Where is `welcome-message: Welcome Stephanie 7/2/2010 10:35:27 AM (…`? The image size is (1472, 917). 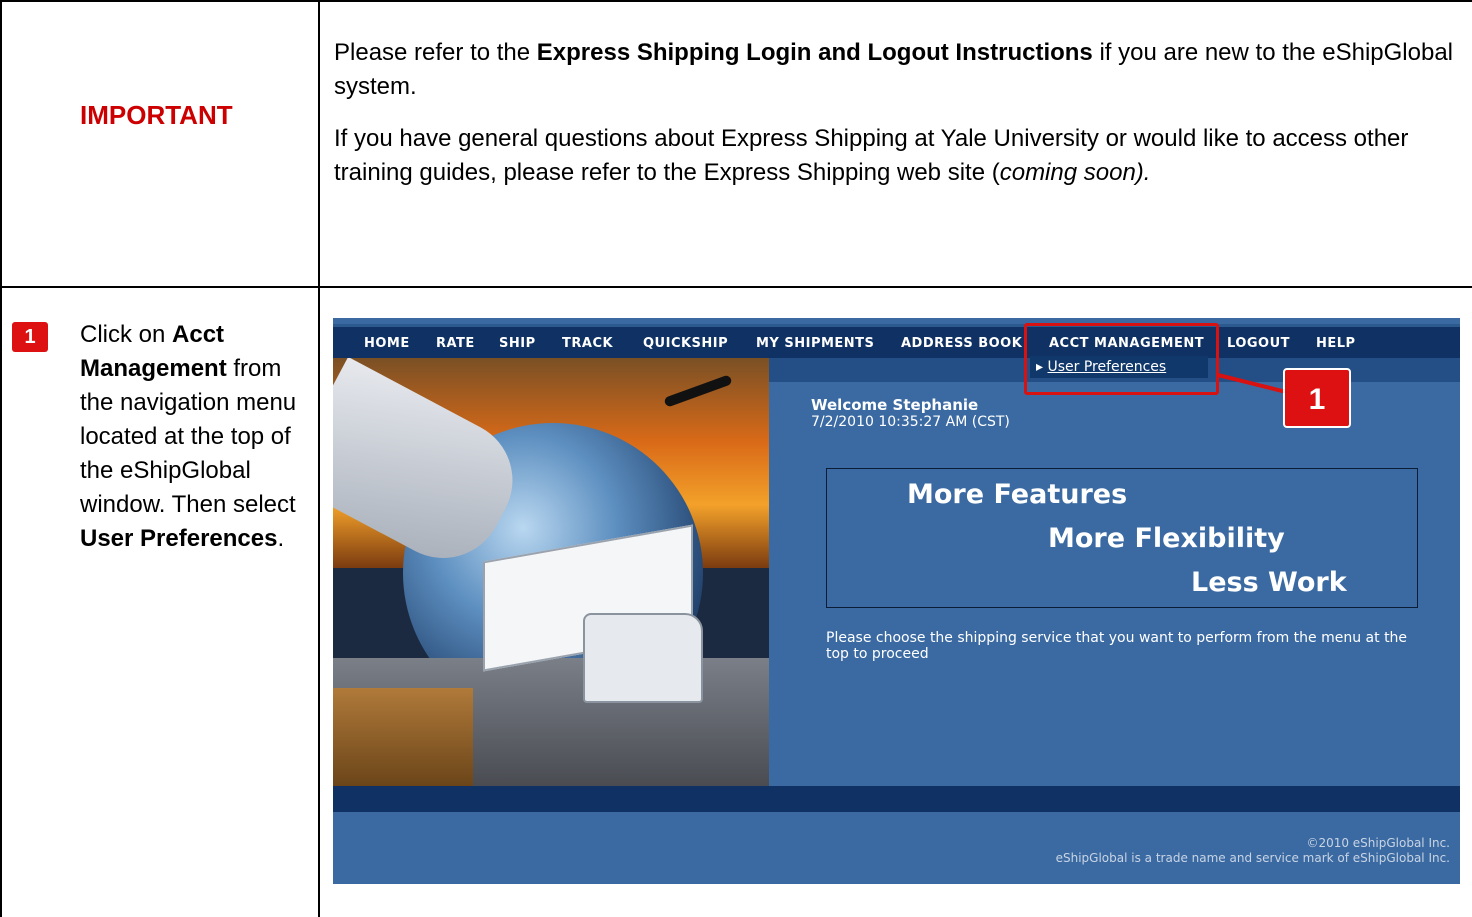
welcome-message: Welcome Stephanie 7/2/2010 10:35:27 AM (… is located at coordinates (910, 413).